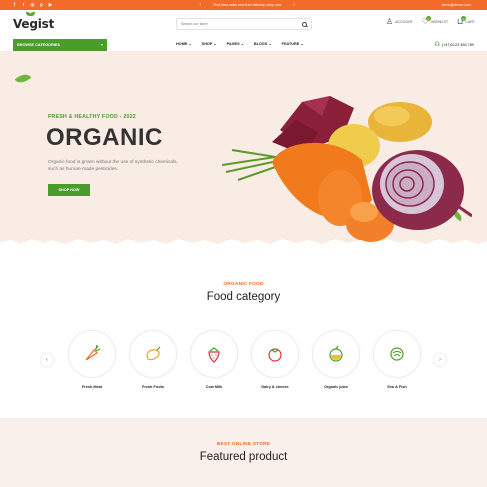  Describe the element at coordinates (207, 44) in the screenshot. I see `menu-item-label: SHOP` at that location.